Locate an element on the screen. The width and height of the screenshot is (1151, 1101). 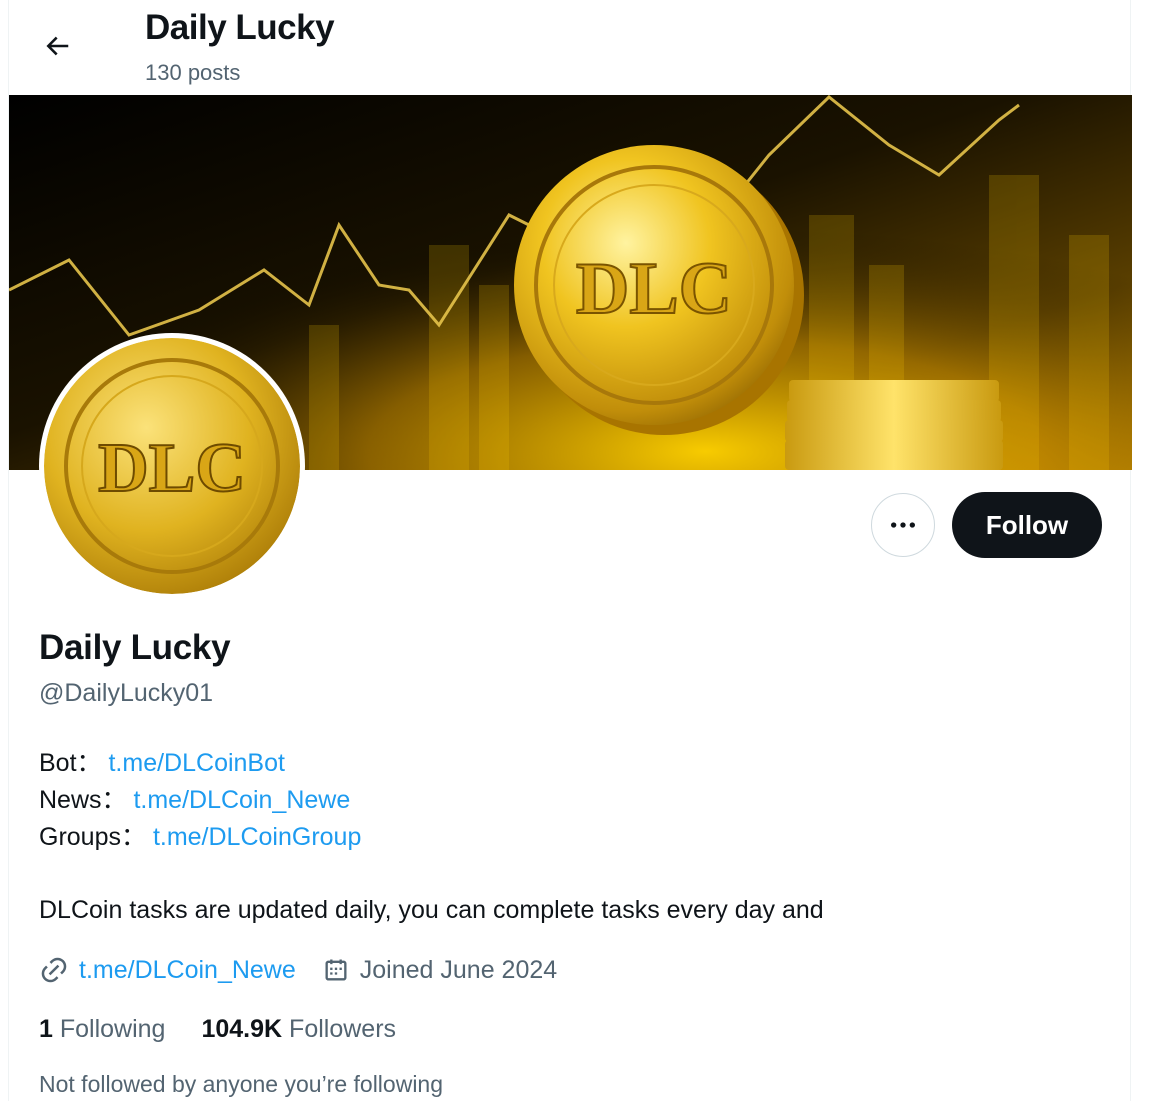
header-title: Daily Lucky is located at coordinates (240, 27).